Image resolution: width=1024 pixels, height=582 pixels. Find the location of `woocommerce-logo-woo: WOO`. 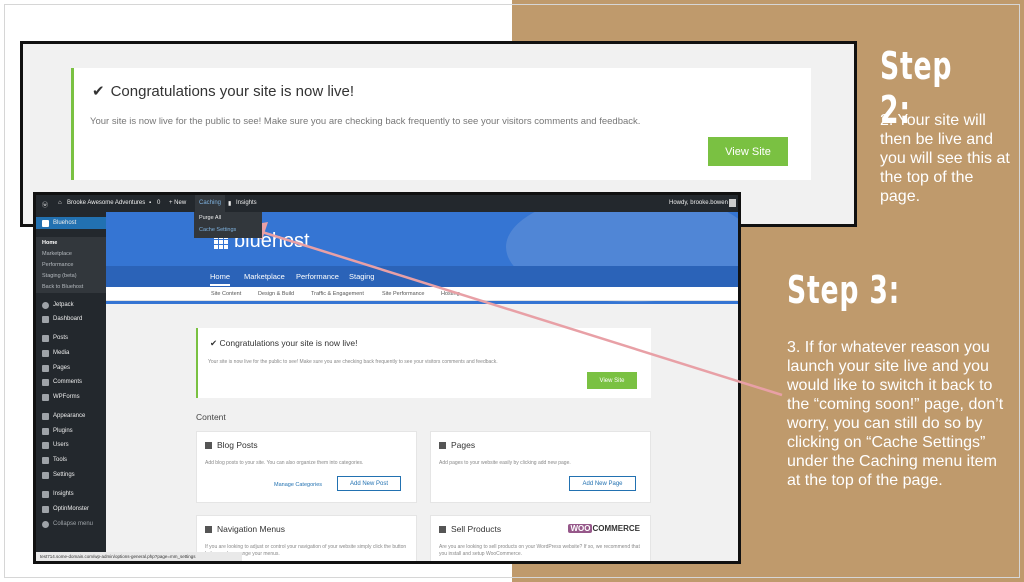

woocommerce-logo-woo: WOO is located at coordinates (580, 528).